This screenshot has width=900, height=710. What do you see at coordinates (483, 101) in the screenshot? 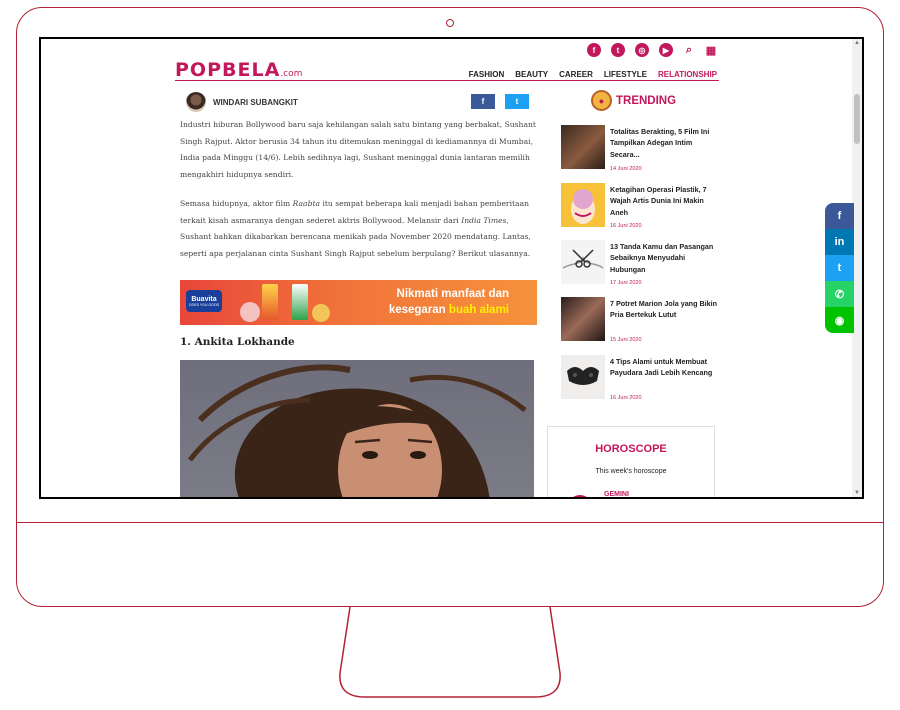
I see `share-facebook-button: f` at bounding box center [483, 101].